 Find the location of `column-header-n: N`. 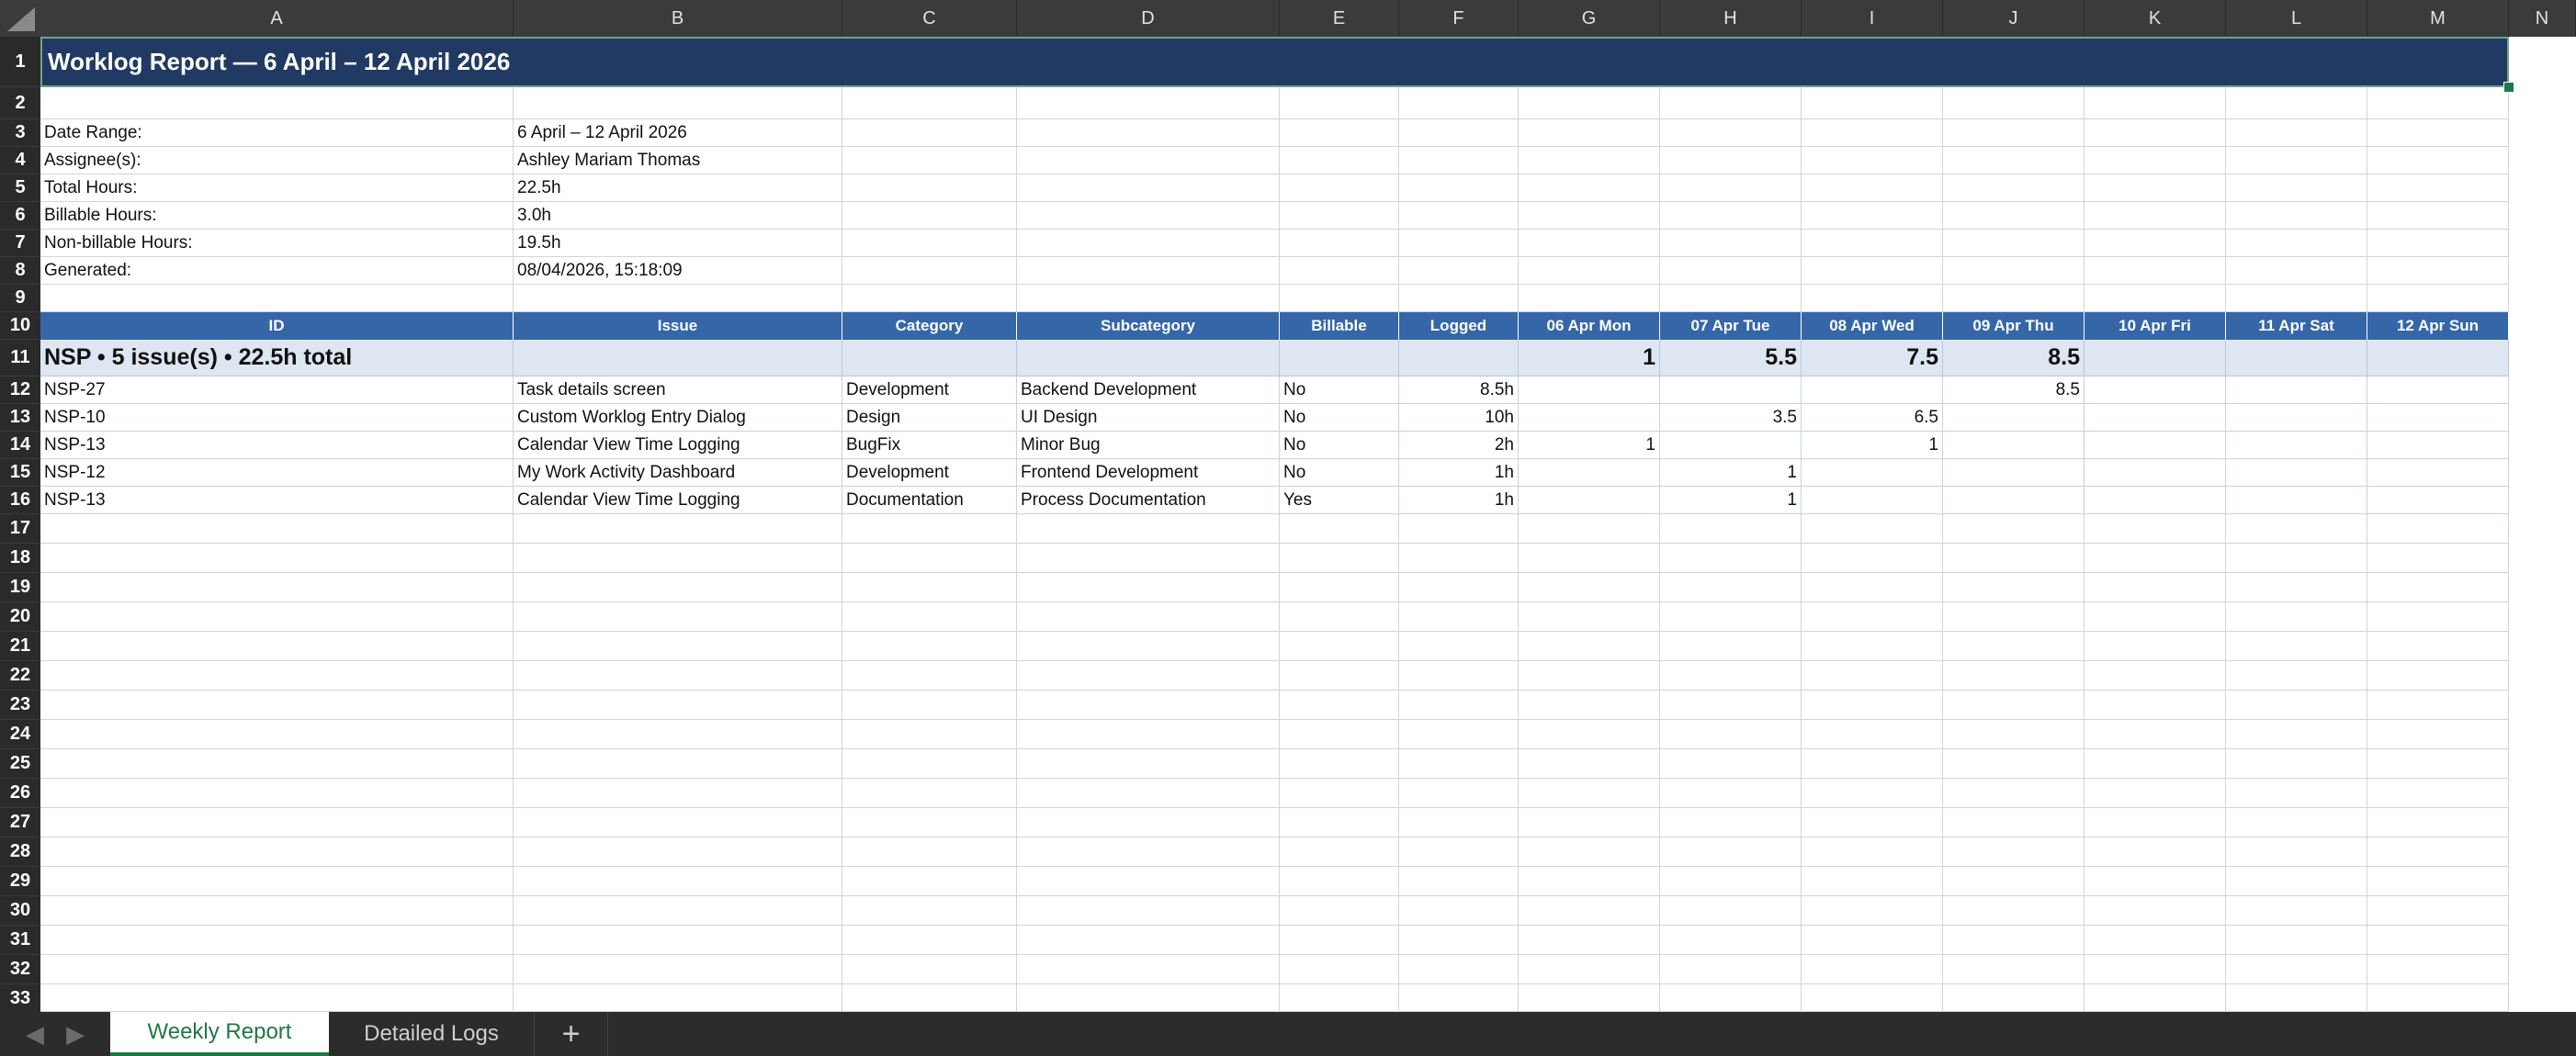

column-header-n: N is located at coordinates (2542, 18).